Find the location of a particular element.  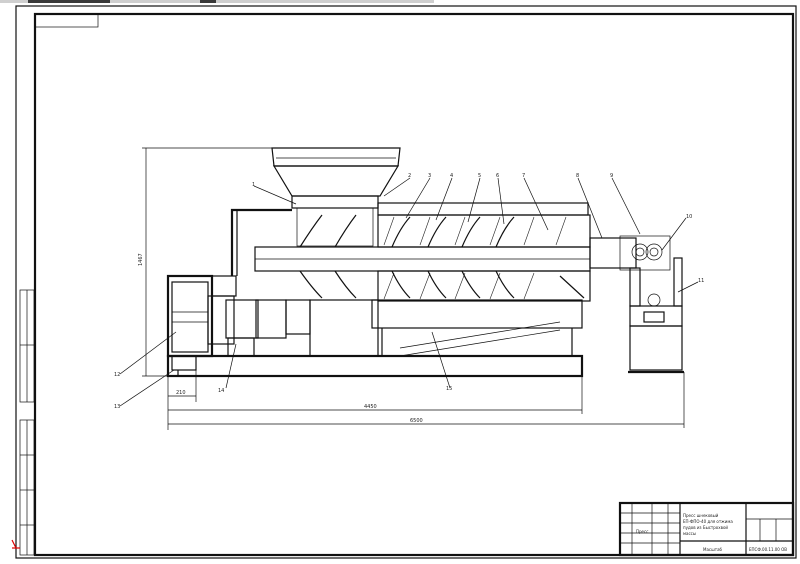

barrel-hatching is located at coordinates (475, 258).